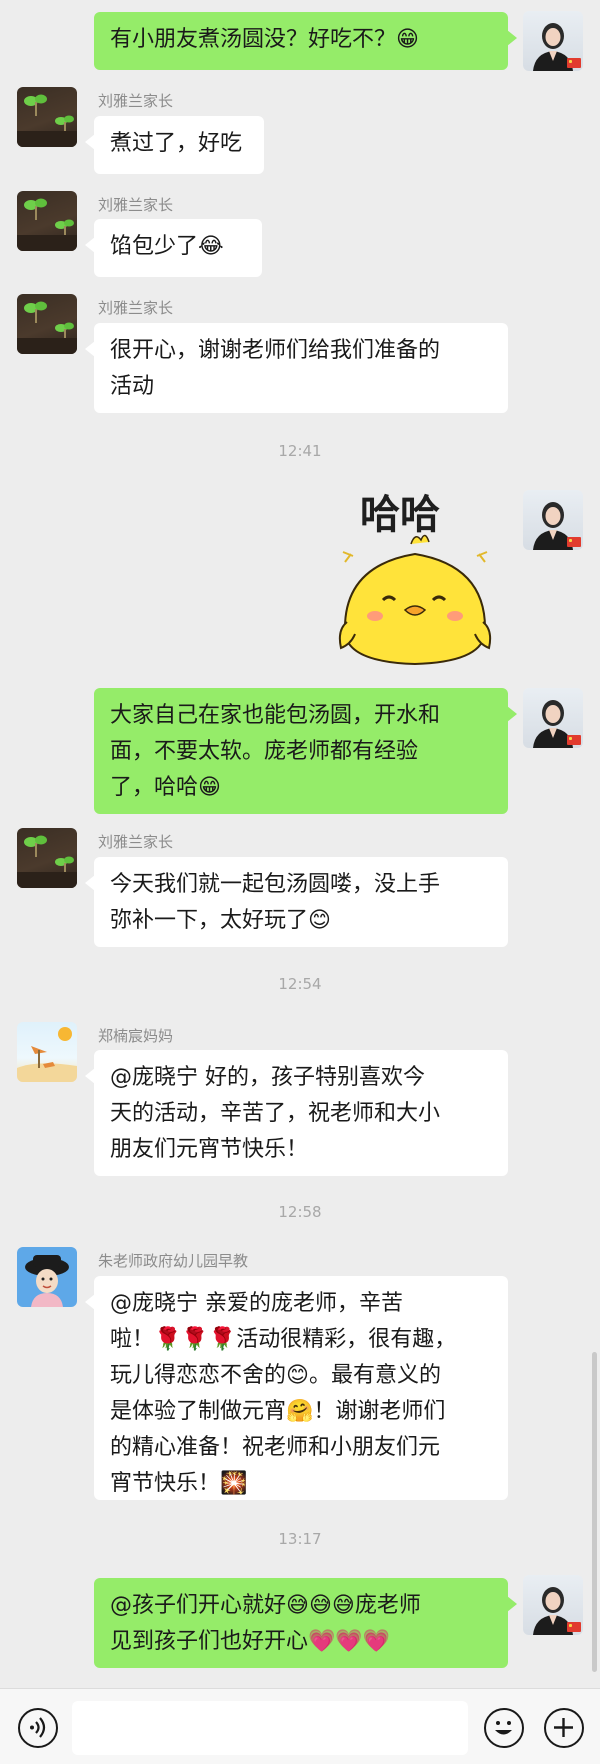 The image size is (600, 1764). What do you see at coordinates (320, 1605) in the screenshot?
I see `sweat-smile-emoji: 😅😅😅` at bounding box center [320, 1605].